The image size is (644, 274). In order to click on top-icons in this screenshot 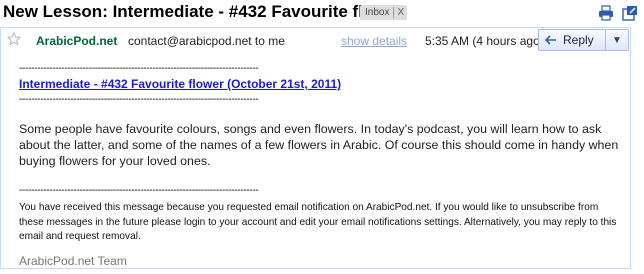, I will do `click(618, 13)`.